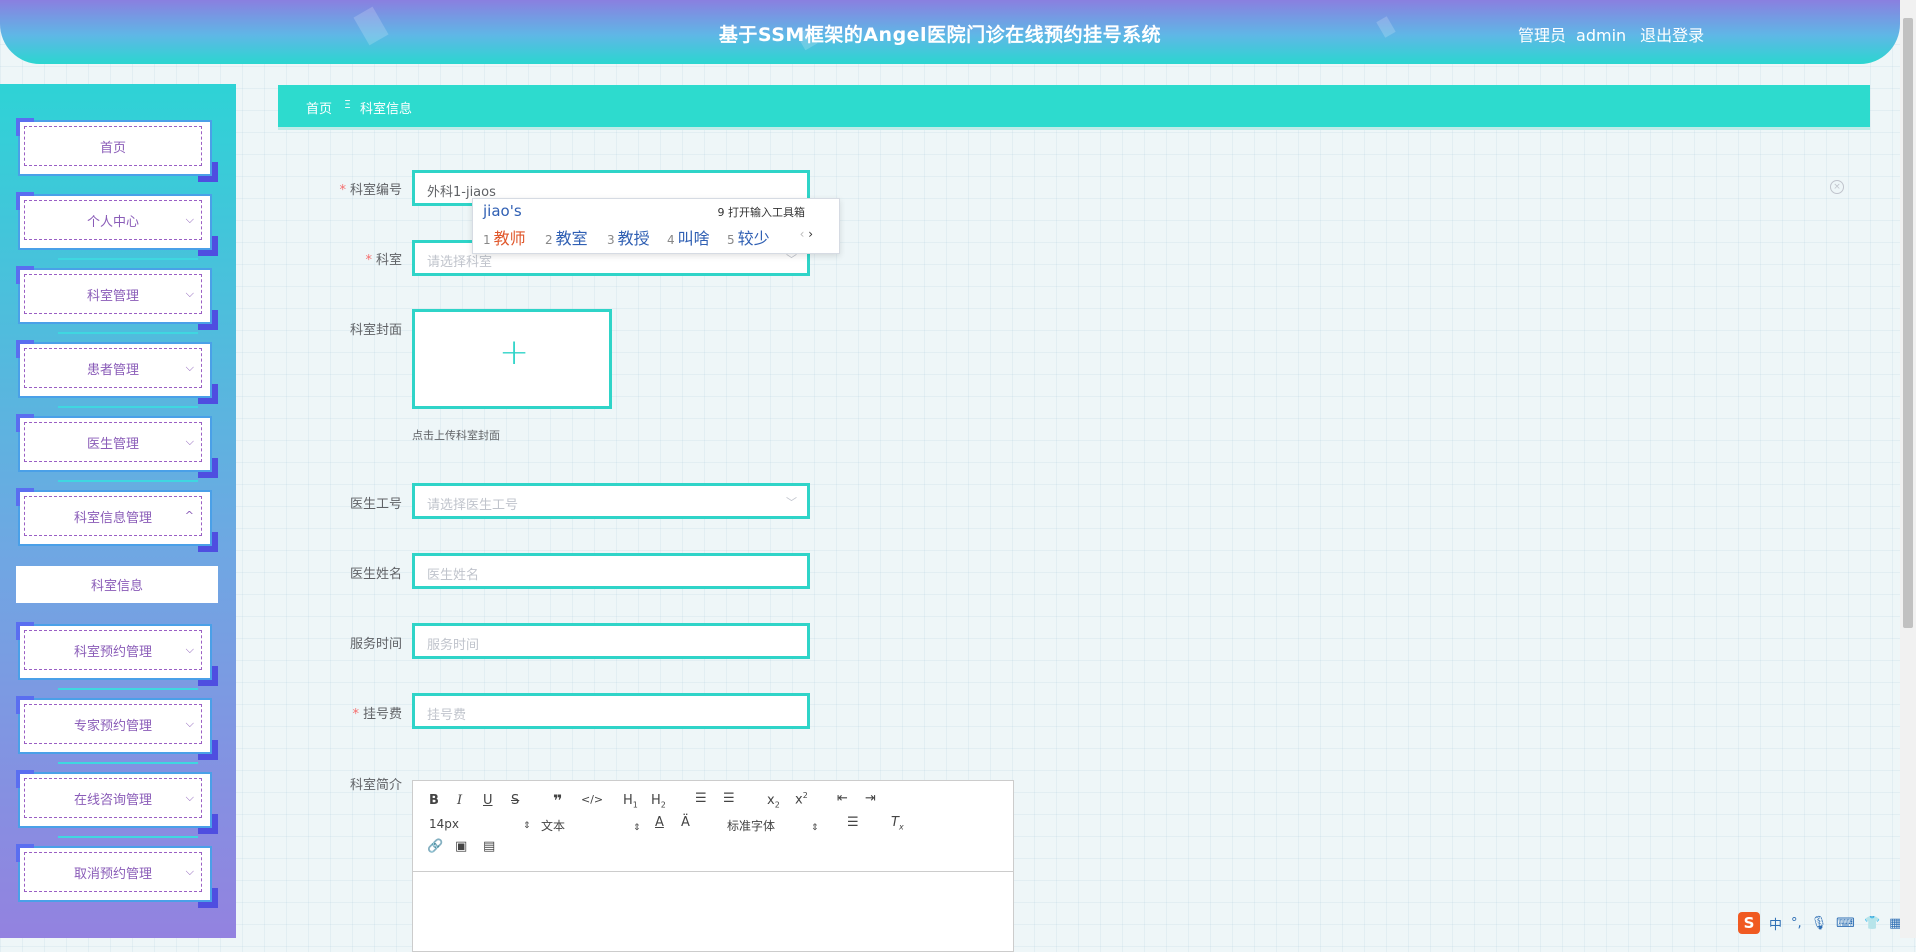 This screenshot has height=952, width=1916. I want to click on close-icon: ×, so click(1837, 187).